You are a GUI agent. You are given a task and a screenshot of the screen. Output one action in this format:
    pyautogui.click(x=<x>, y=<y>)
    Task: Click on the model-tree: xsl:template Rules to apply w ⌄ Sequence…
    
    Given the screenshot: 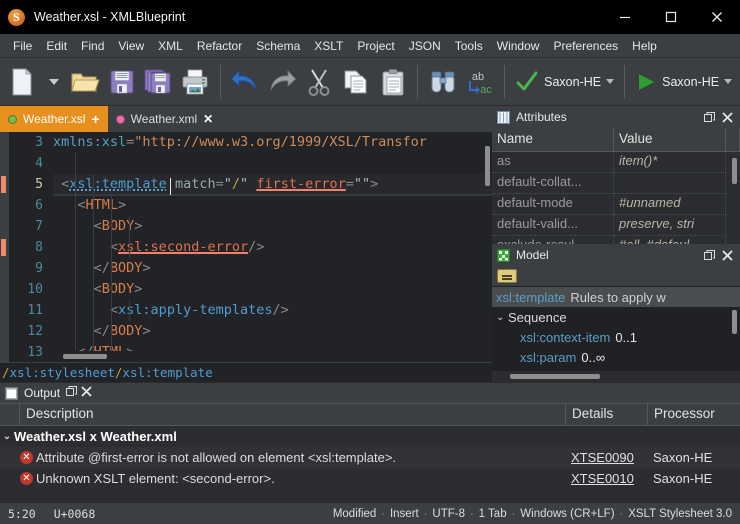 What is the action you would take?
    pyautogui.click(x=616, y=334)
    